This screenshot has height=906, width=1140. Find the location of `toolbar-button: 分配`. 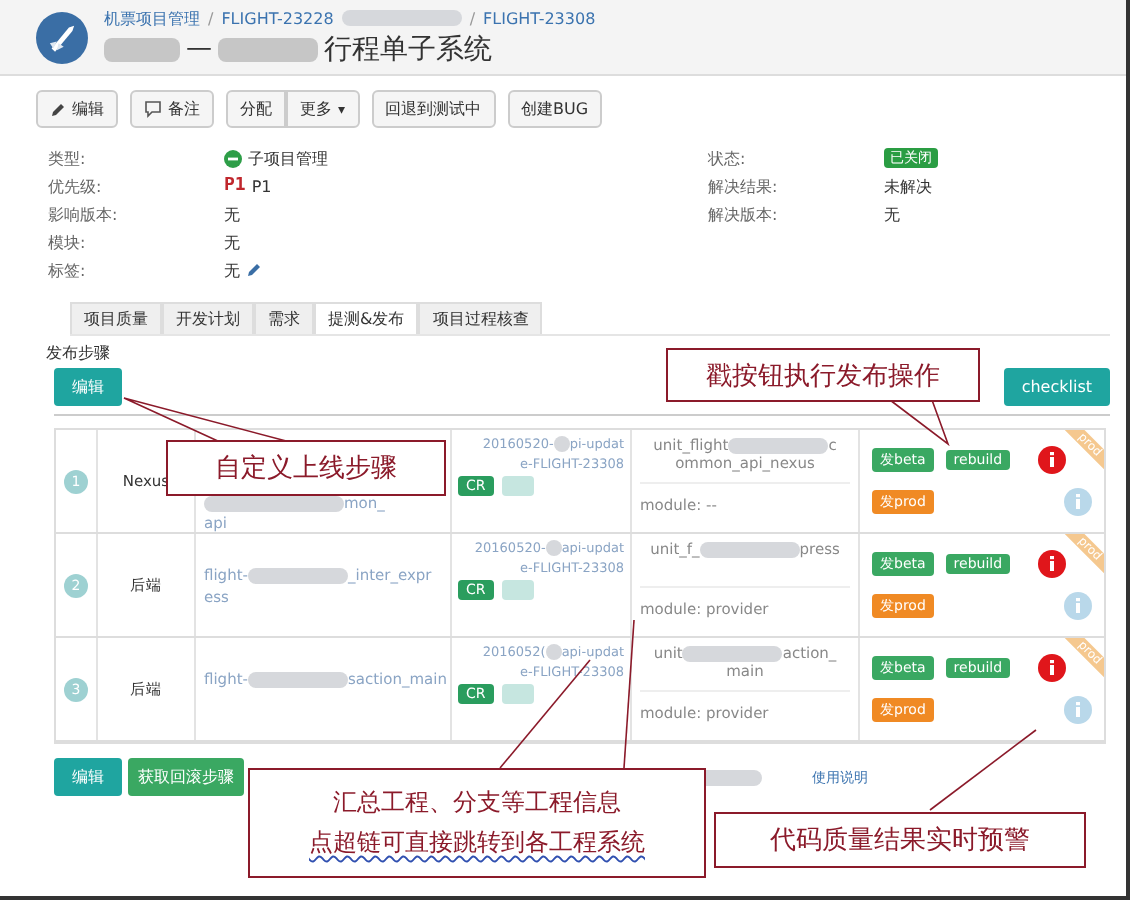

toolbar-button: 分配 is located at coordinates (256, 109).